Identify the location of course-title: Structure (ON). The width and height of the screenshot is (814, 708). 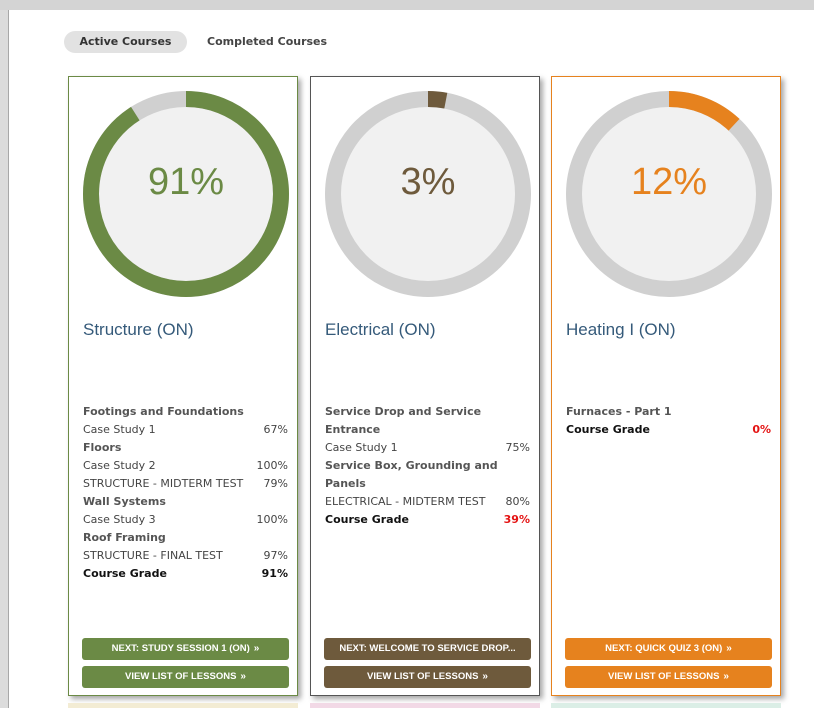
(138, 330).